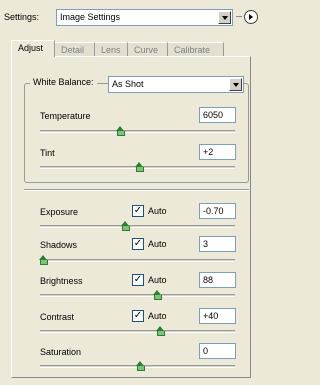 The width and height of the screenshot is (320, 385). Describe the element at coordinates (157, 316) in the screenshot. I see `contrast-auto-label: Auto` at that location.